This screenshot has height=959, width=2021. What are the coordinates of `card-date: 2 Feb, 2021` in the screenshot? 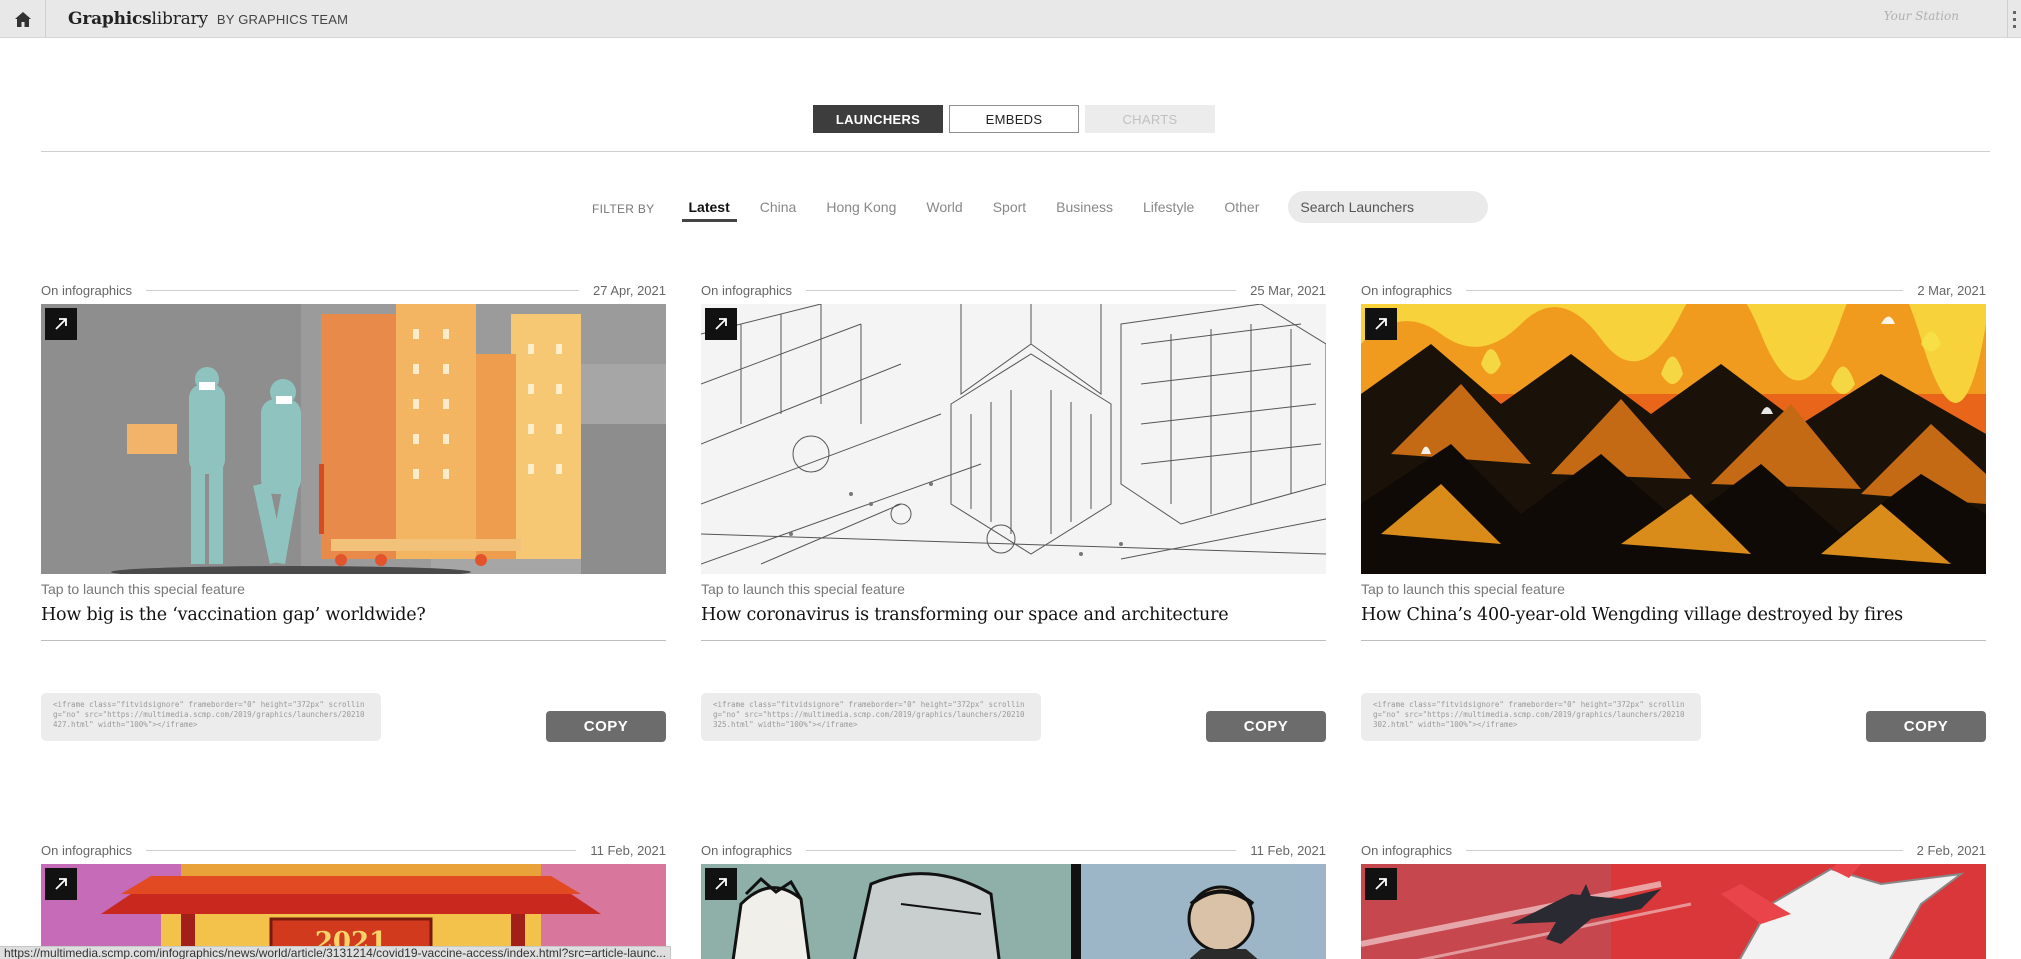 It's located at (1951, 850).